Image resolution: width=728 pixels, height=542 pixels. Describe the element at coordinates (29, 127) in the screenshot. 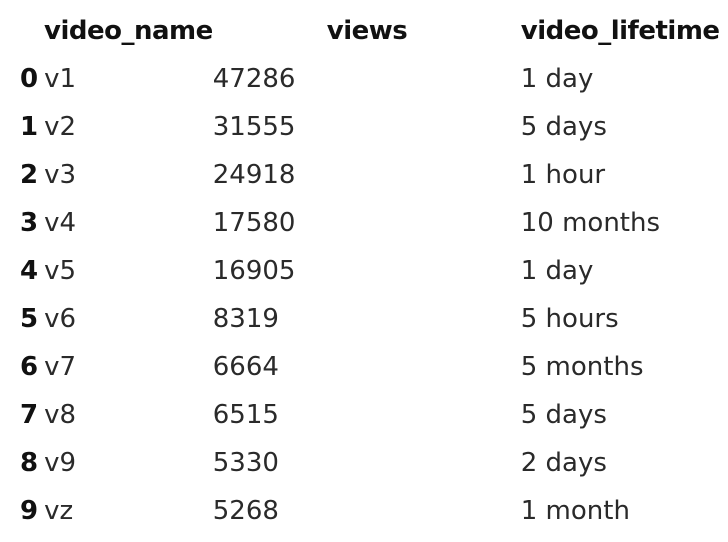

I see `row-index: 1` at that location.